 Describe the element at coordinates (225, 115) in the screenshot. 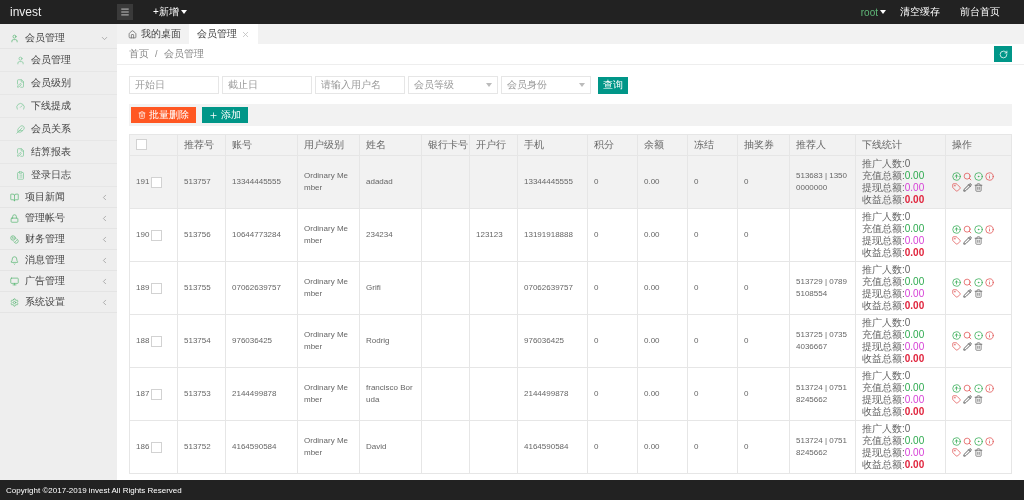

I see `add-button: 添加` at that location.